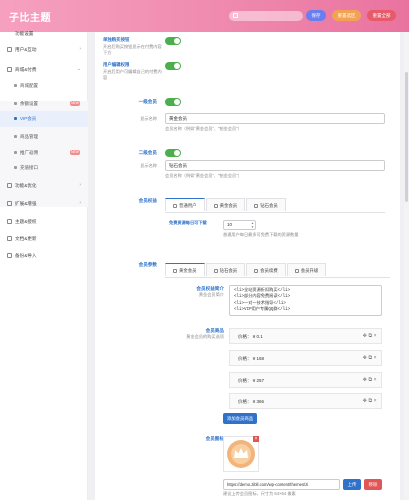 The image size is (409, 500). I want to click on vip1-name-label: 显示名称, so click(148, 118).